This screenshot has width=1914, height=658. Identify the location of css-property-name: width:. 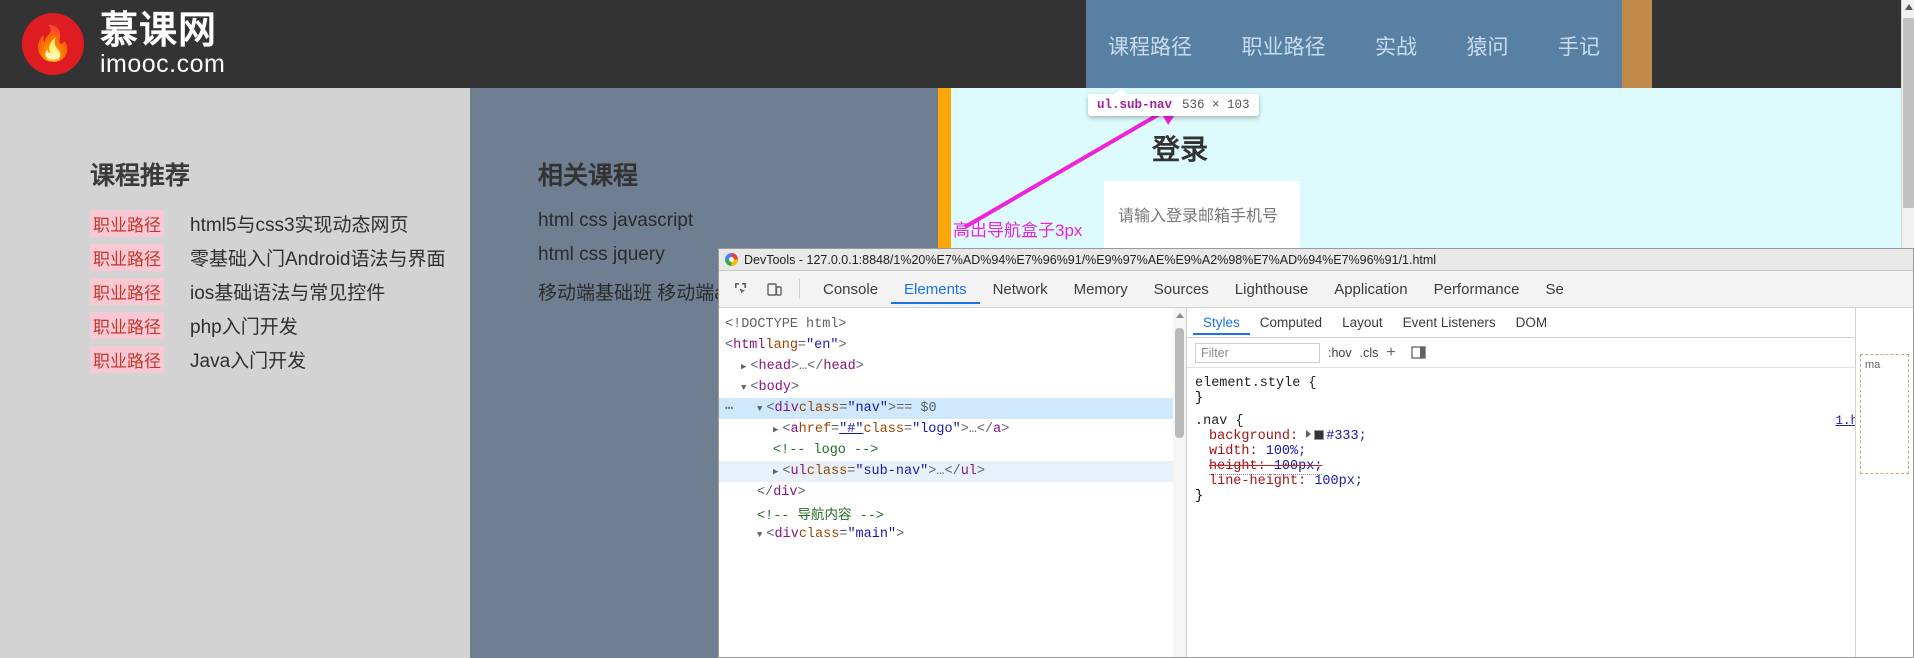
(1237, 451).